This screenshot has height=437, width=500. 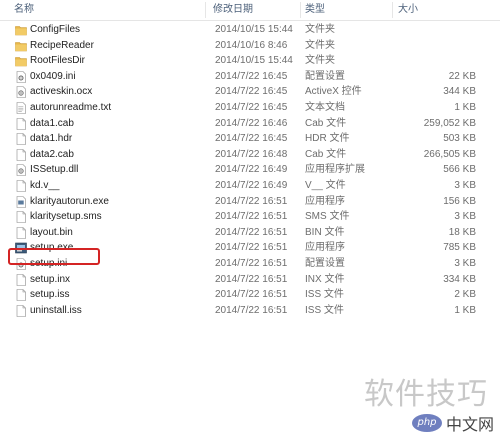 What do you see at coordinates (45, 185) in the screenshot?
I see `file-name: kd.v__` at bounding box center [45, 185].